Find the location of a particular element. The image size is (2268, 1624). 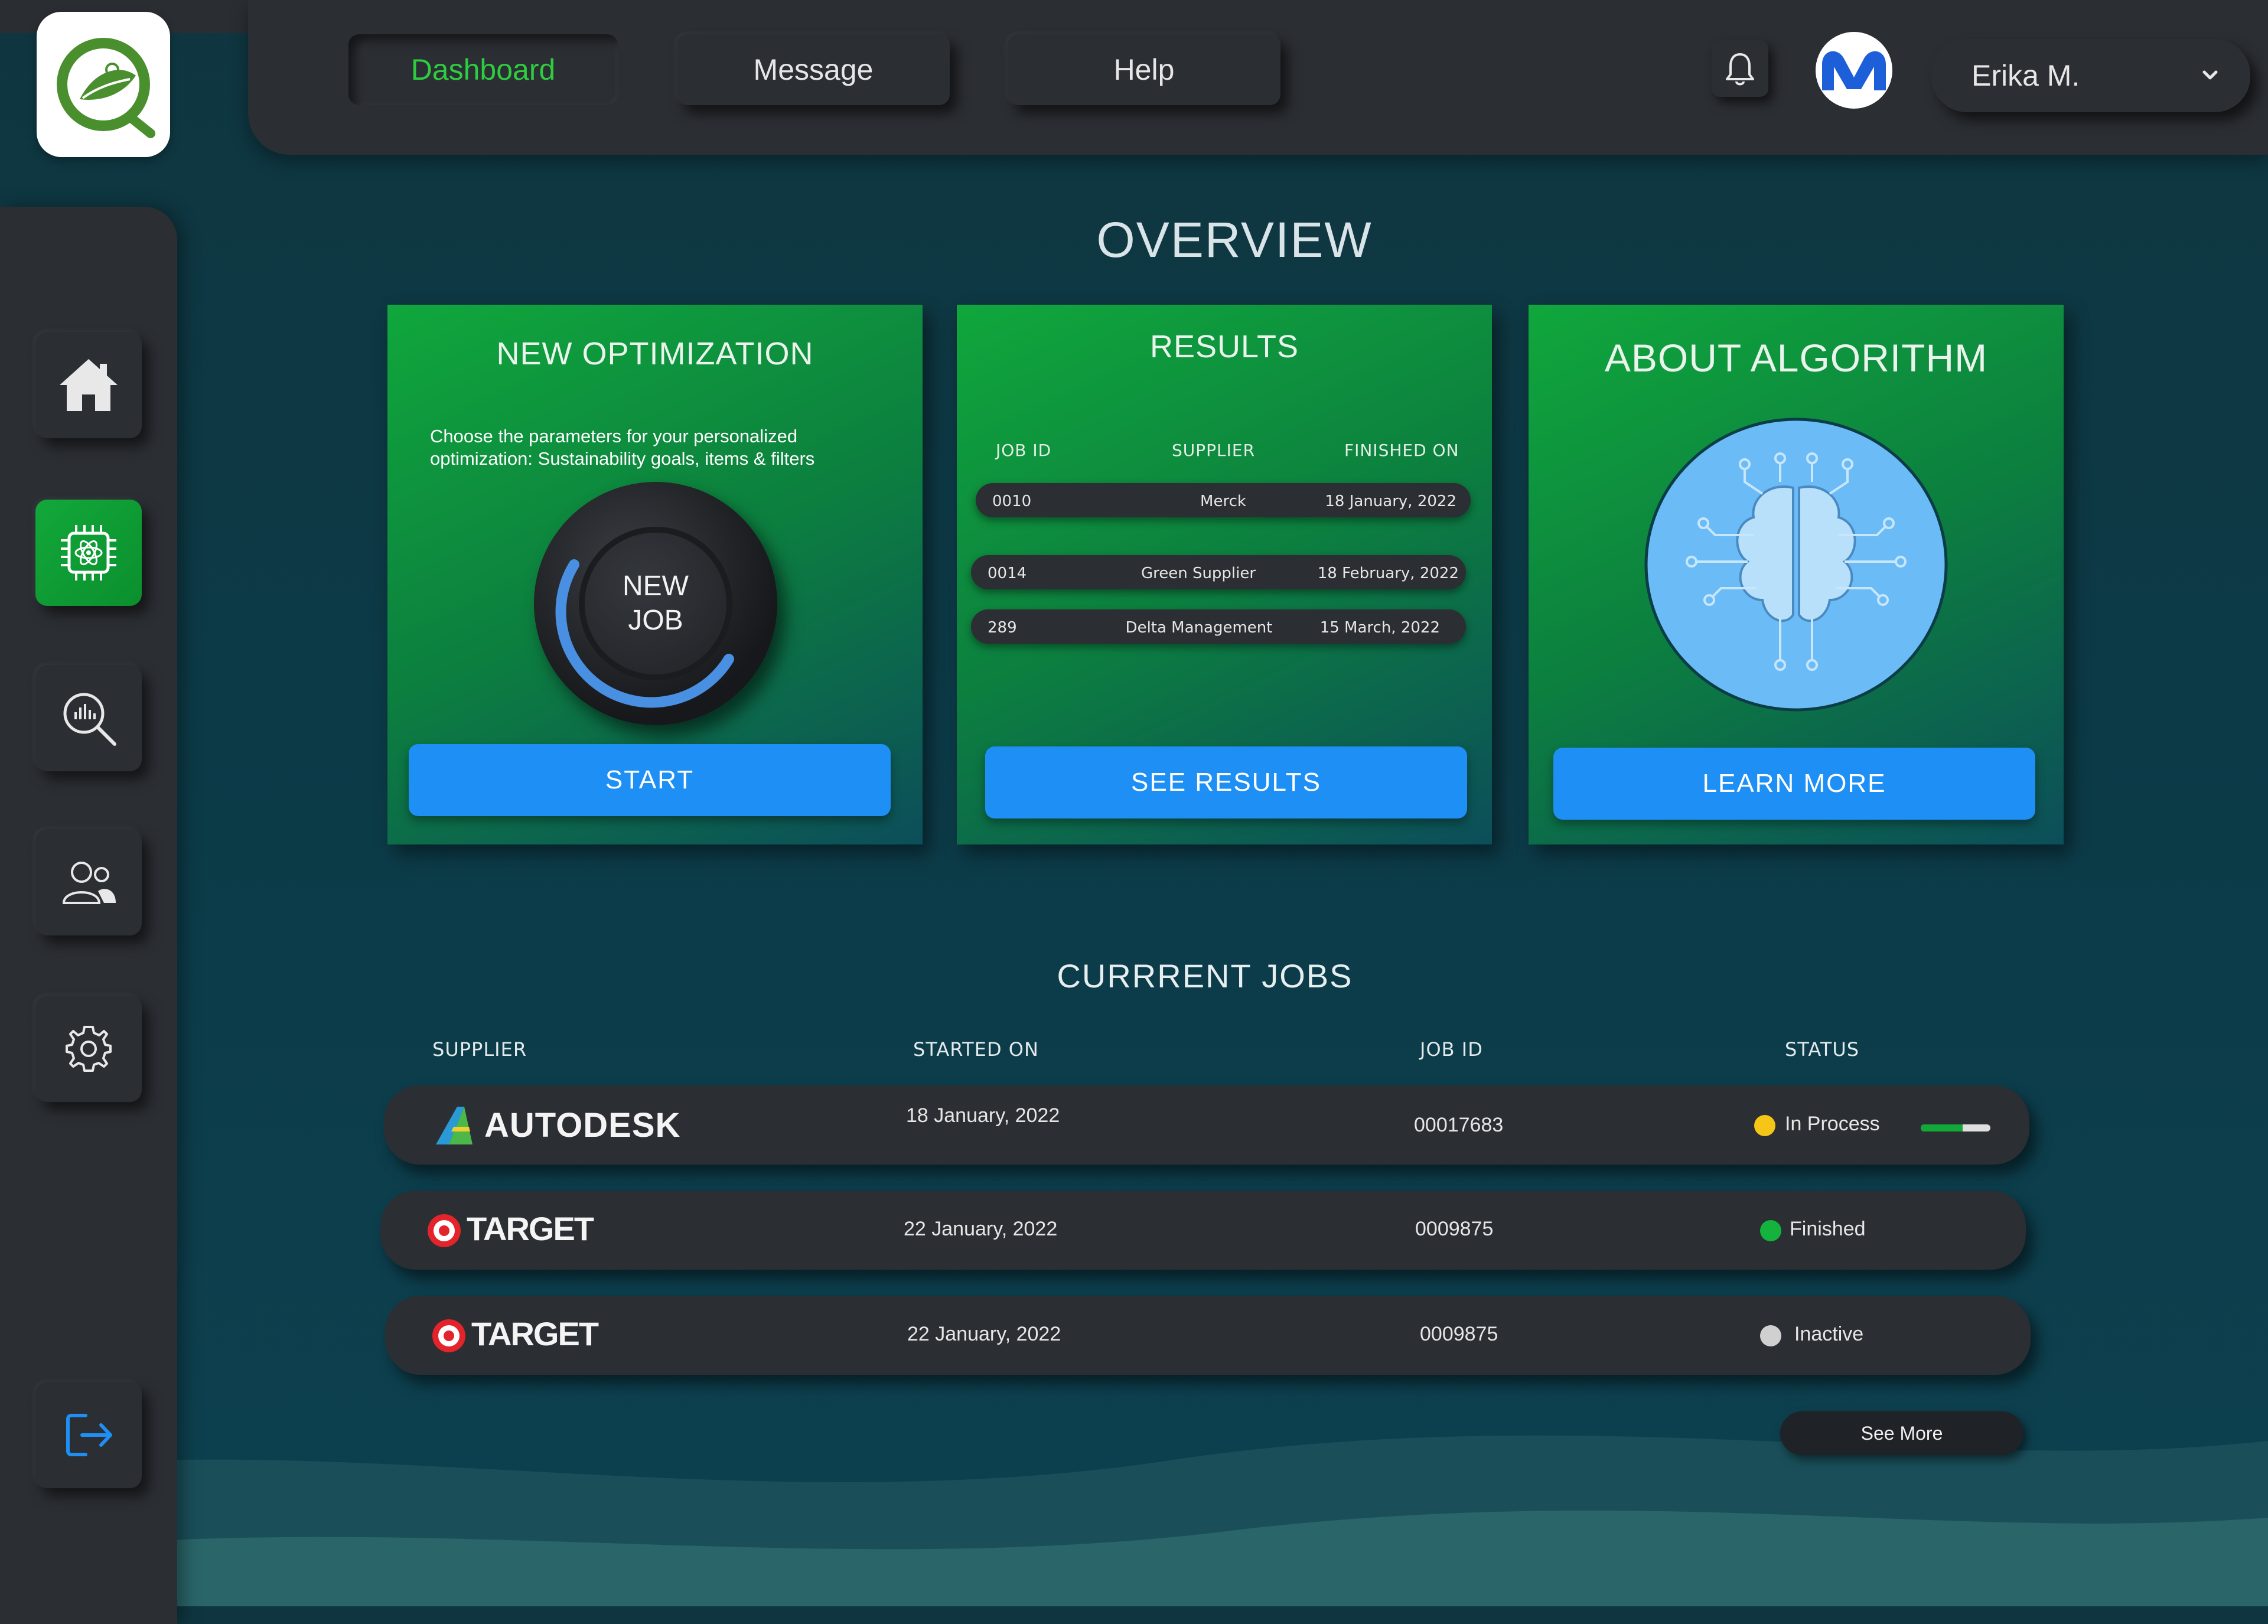

sidebar-item-analytics is located at coordinates (88, 718).